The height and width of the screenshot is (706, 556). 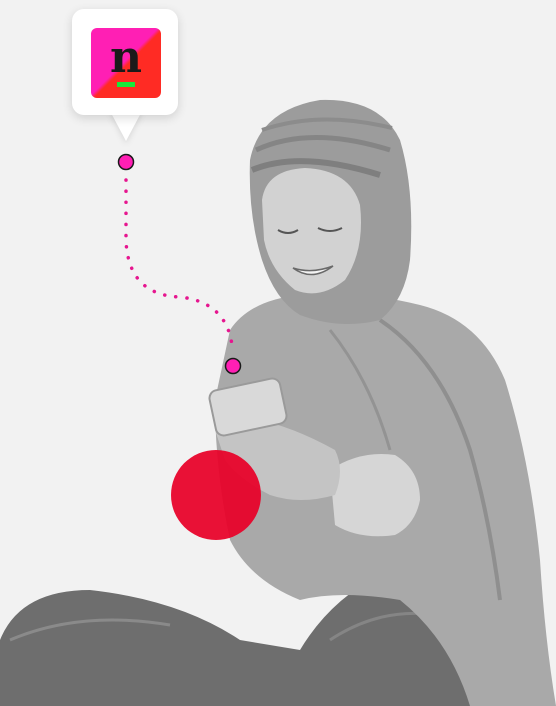 I want to click on callout-pointer, so click(x=126, y=126).